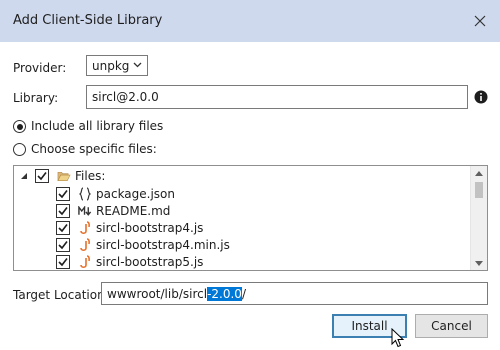 This screenshot has width=500, height=350. I want to click on choose-specific-radio, so click(19, 149).